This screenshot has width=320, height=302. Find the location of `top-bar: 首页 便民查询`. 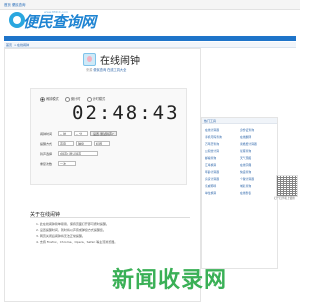

top-bar: 首页 便民查询 is located at coordinates (150, 5).